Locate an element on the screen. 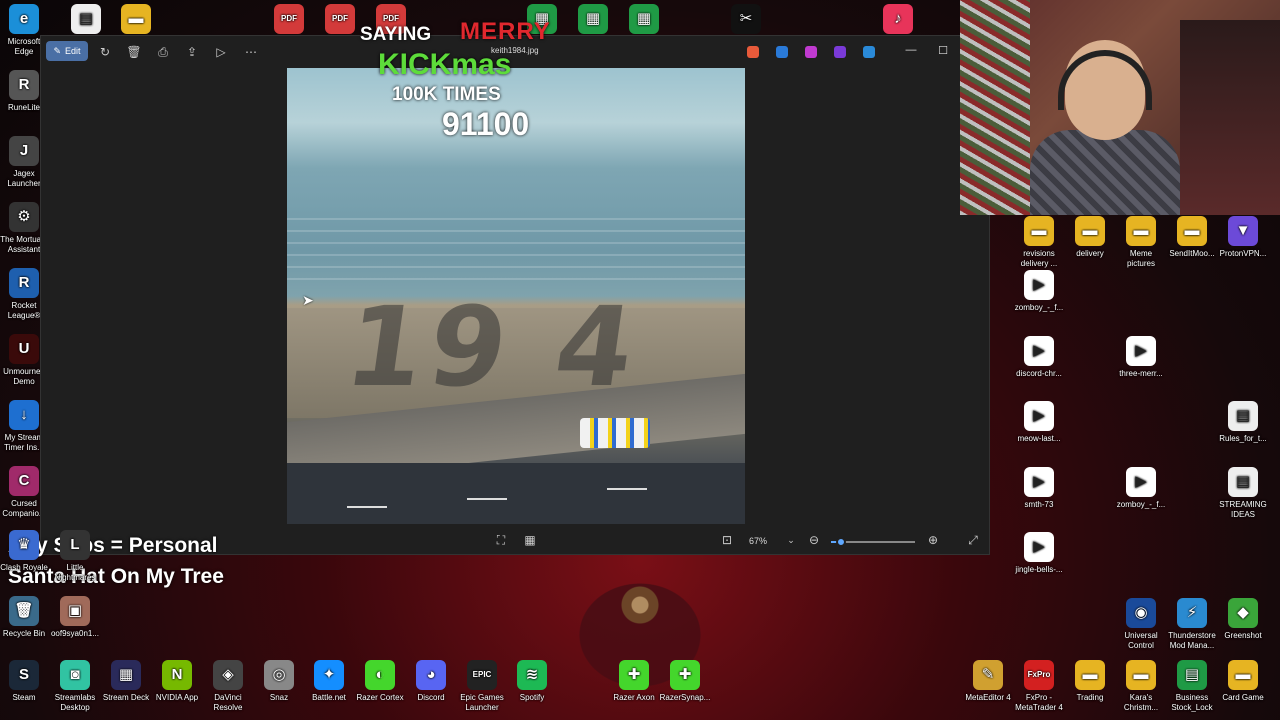  zoom-in-button: ⊕ is located at coordinates (933, 540).